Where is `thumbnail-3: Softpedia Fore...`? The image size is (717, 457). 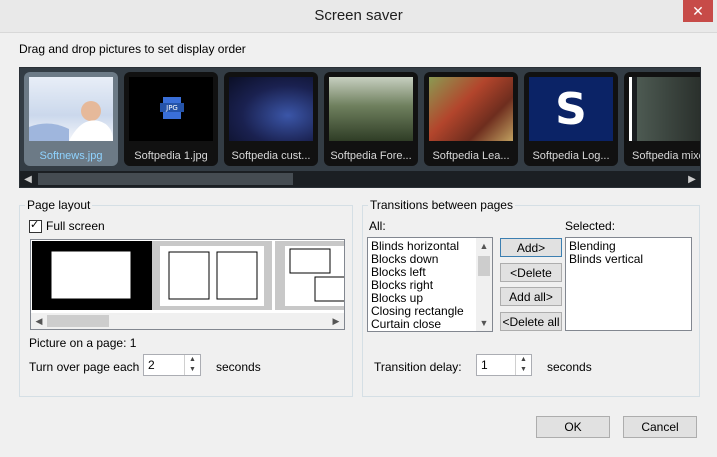
thumbnail-3: Softpedia Fore... is located at coordinates (371, 119).